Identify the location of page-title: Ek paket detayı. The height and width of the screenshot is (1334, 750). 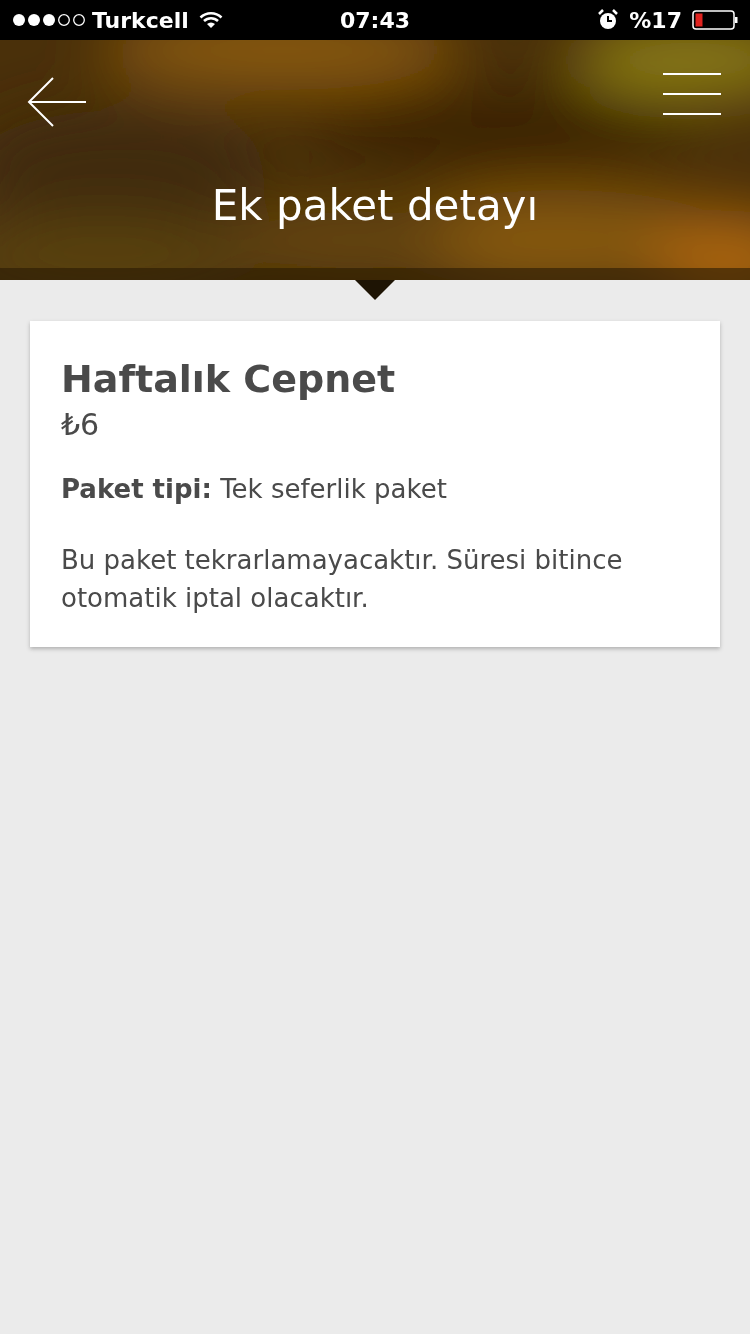
(375, 206).